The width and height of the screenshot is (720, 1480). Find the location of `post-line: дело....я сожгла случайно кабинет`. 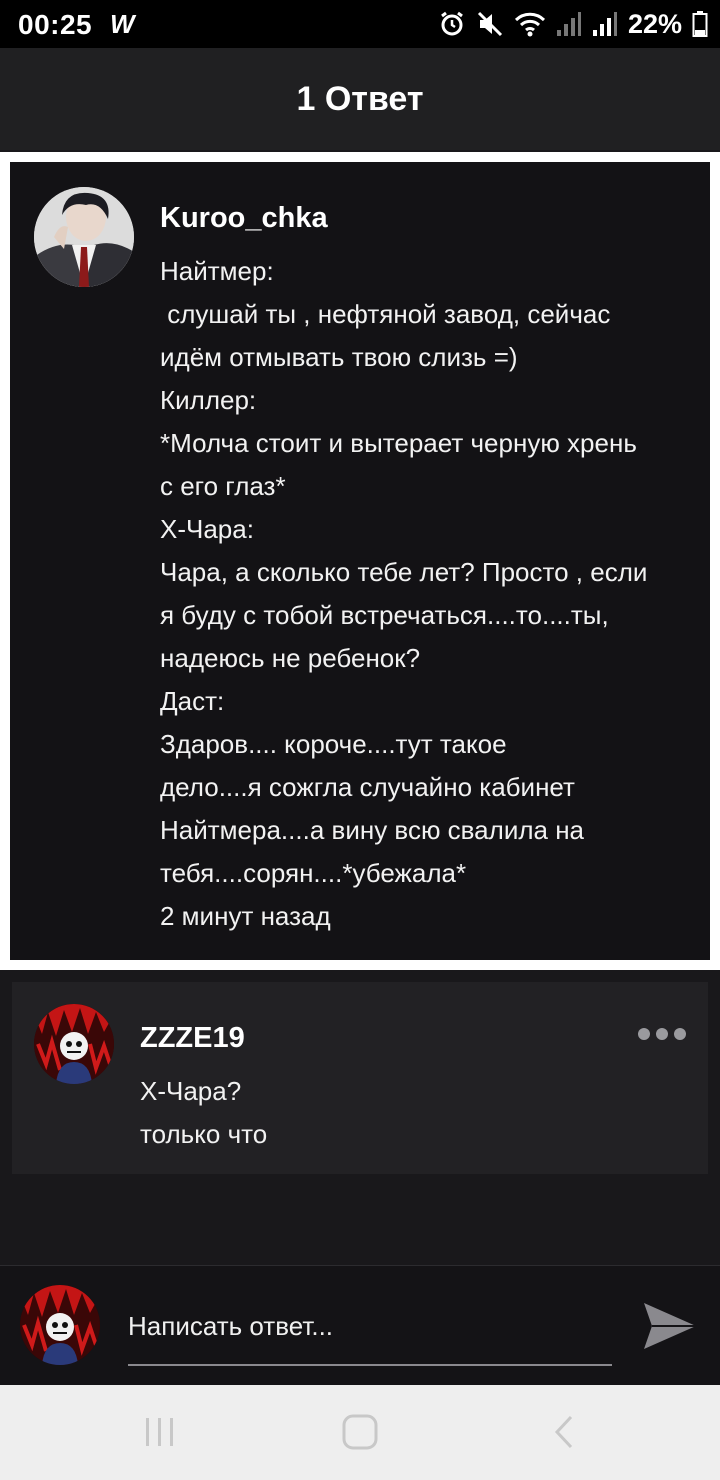

post-line: дело....я сожгла случайно кабинет is located at coordinates (367, 787).